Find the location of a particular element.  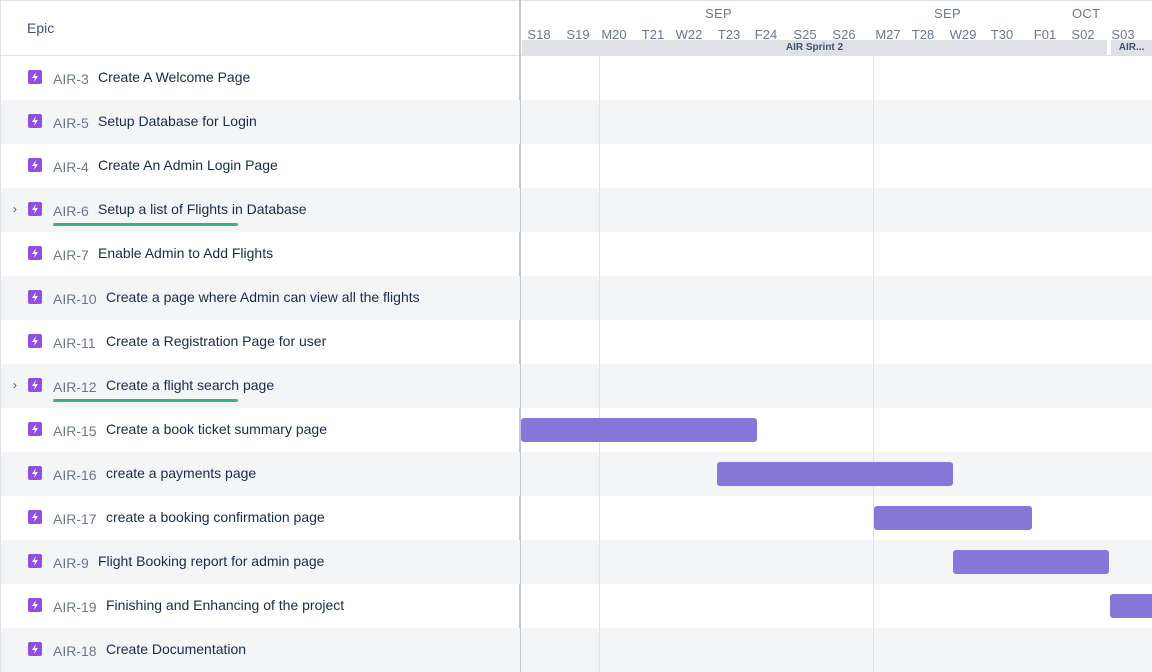

epic-summary: Enable Admin to Add Flights is located at coordinates (185, 253).